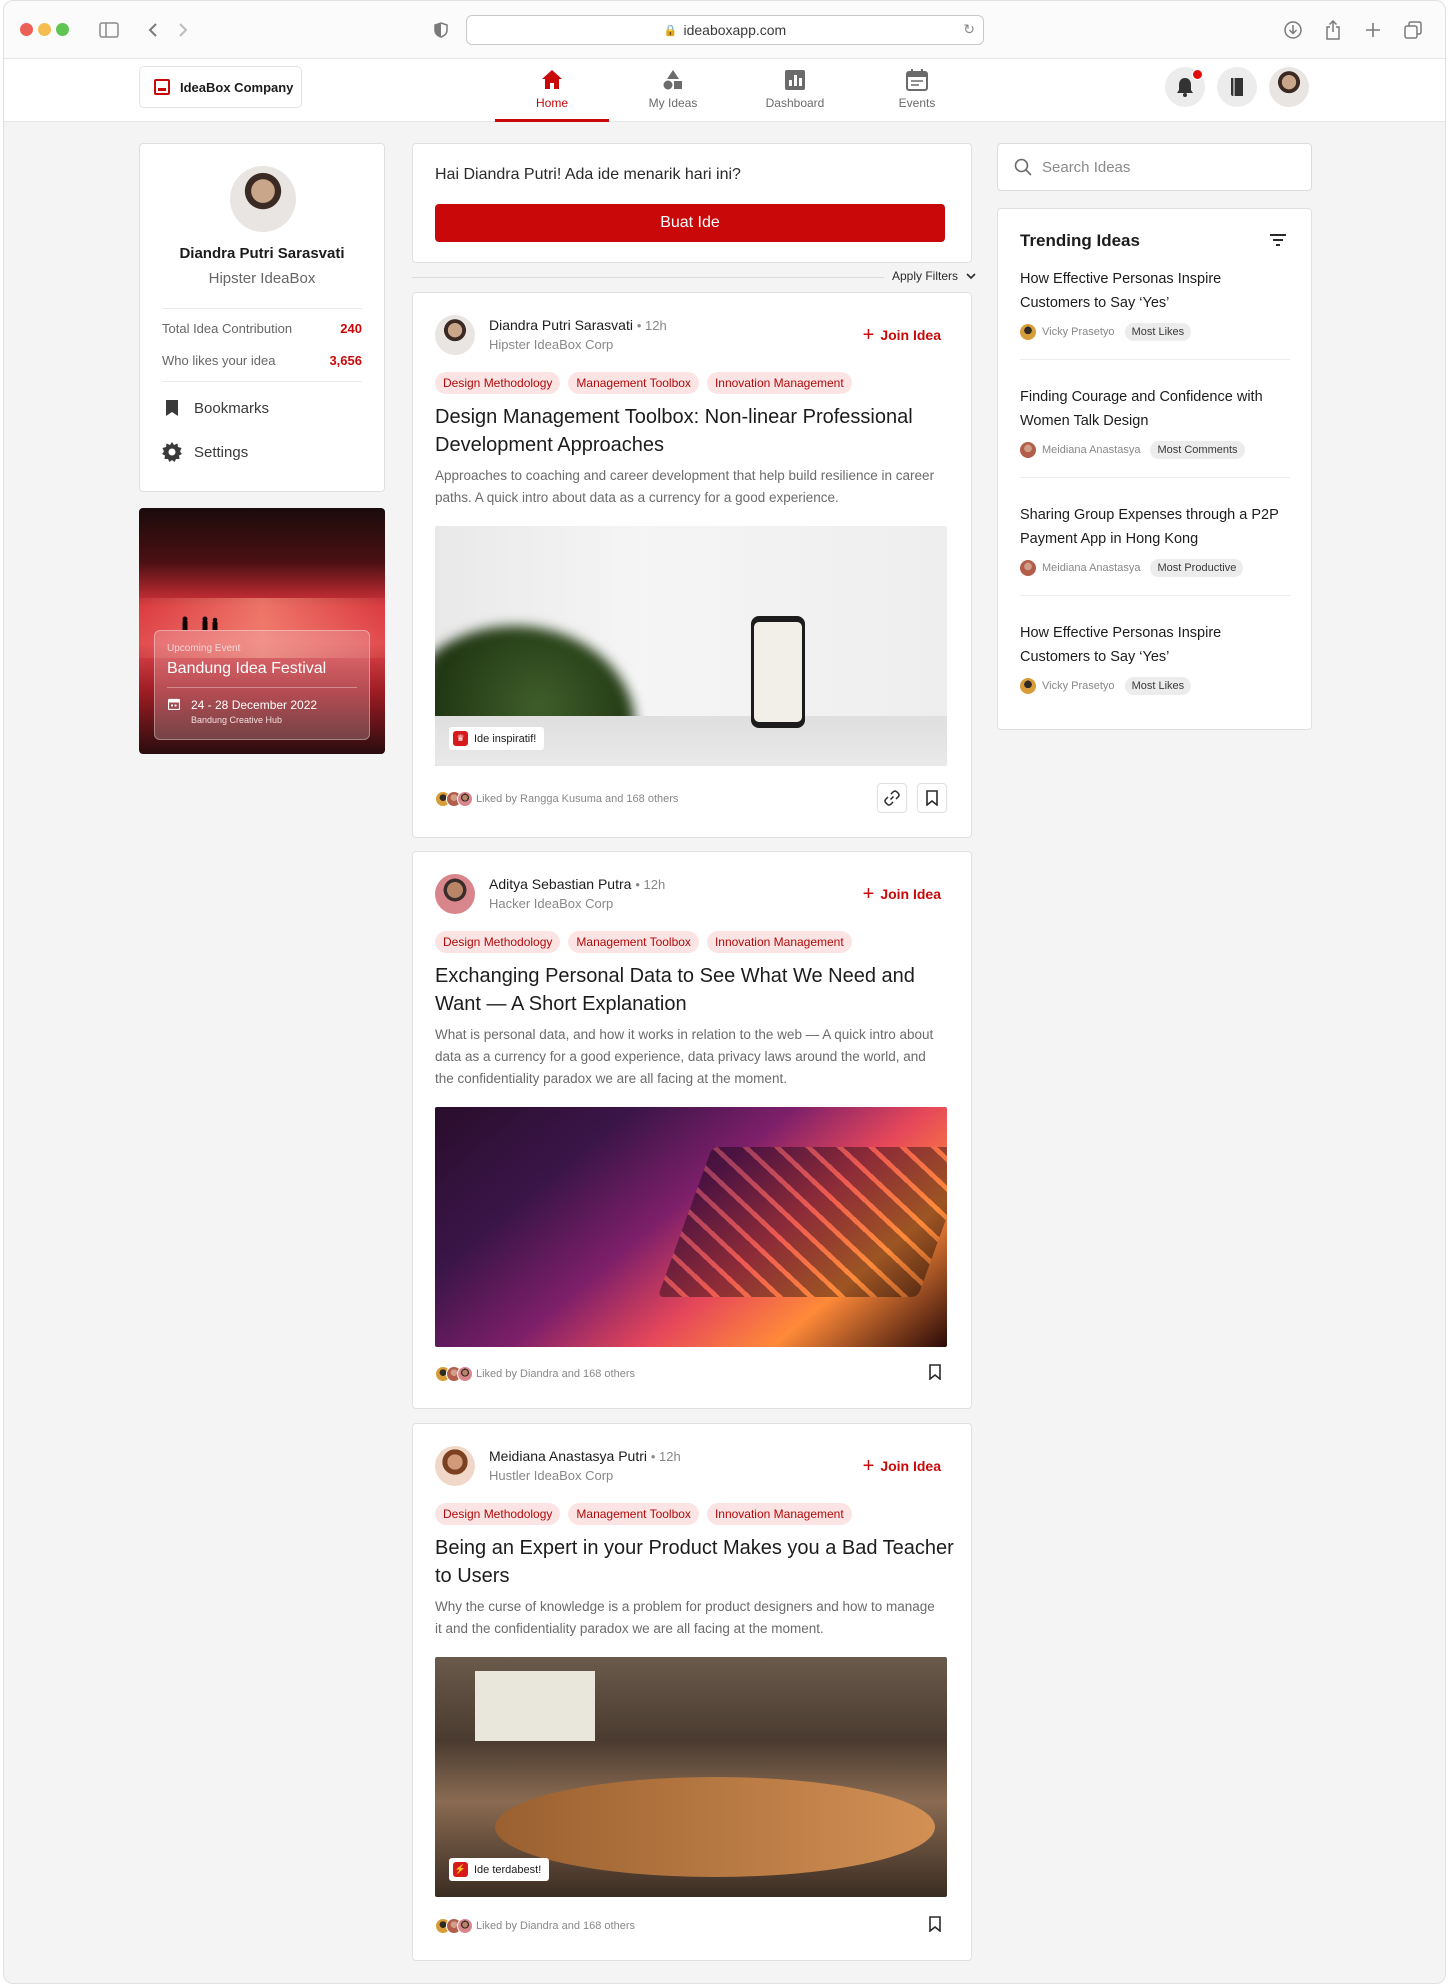  What do you see at coordinates (1278, 240) in the screenshot?
I see `filter-icon` at bounding box center [1278, 240].